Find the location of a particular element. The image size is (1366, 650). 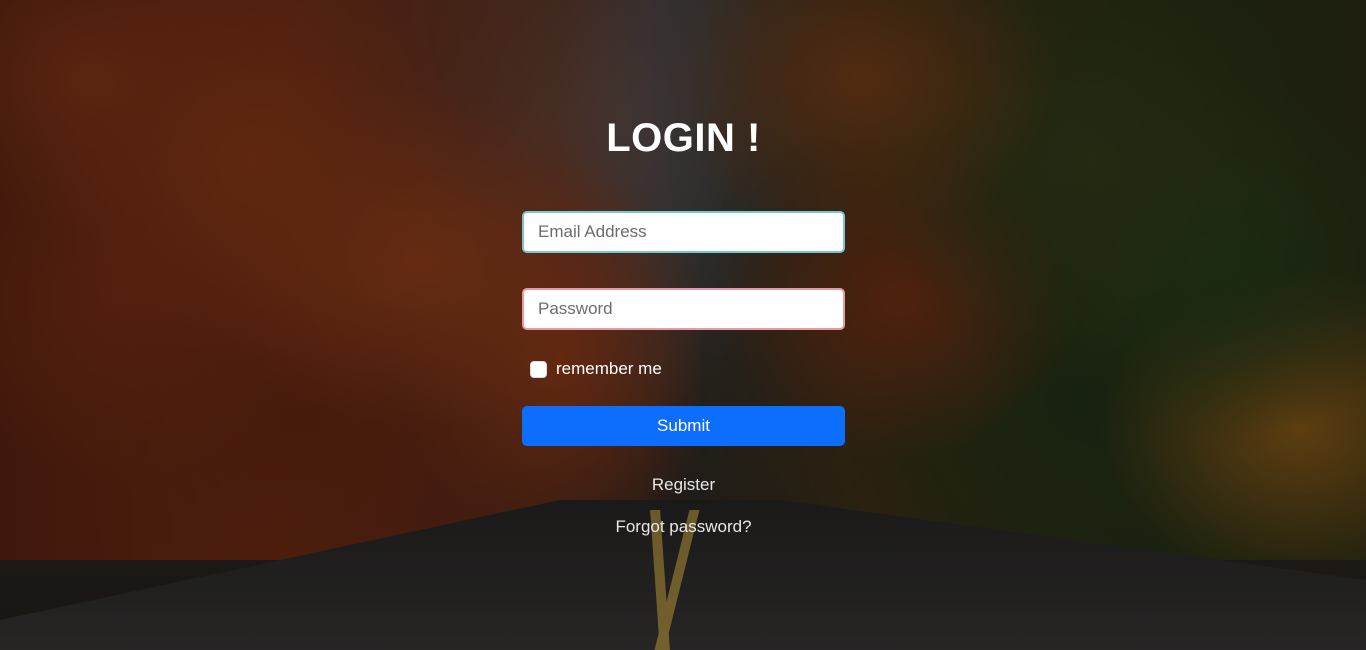

submit-button: Submit is located at coordinates (683, 426).